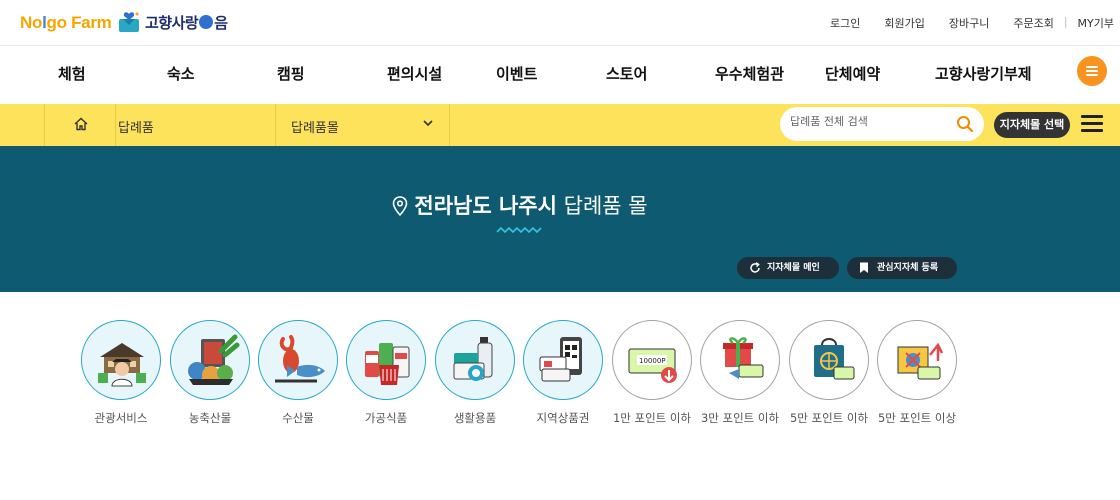 The image size is (1120, 500). I want to click on category-tourism: 관광서비스, so click(121, 373).